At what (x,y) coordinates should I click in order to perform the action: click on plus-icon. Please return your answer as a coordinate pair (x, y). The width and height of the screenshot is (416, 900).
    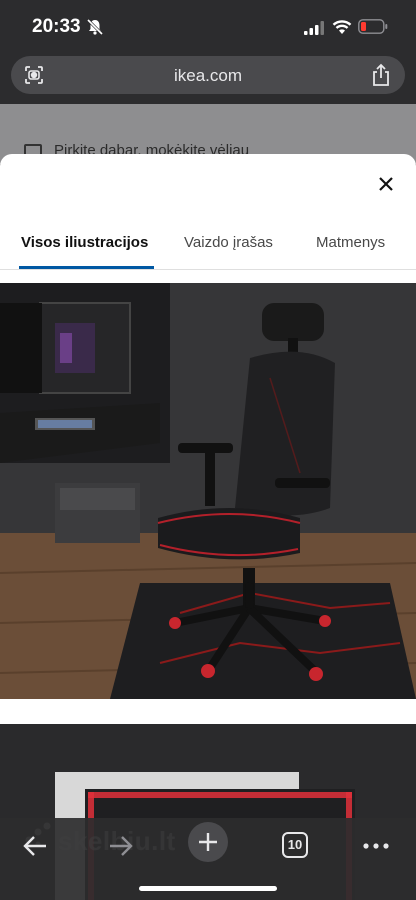
    Looking at the image, I should click on (208, 842).